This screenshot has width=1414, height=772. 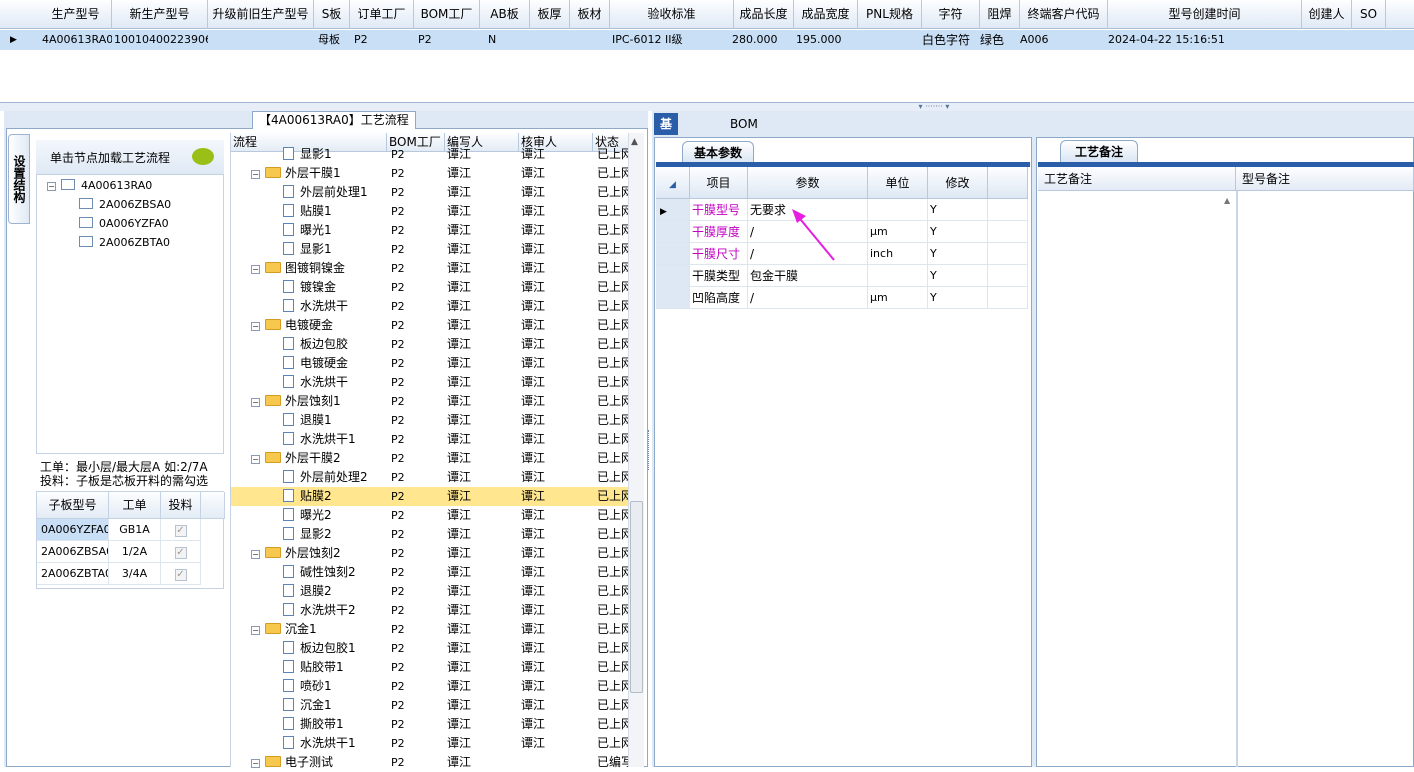 I want to click on cell-width: 195.000, so click(x=824, y=40).